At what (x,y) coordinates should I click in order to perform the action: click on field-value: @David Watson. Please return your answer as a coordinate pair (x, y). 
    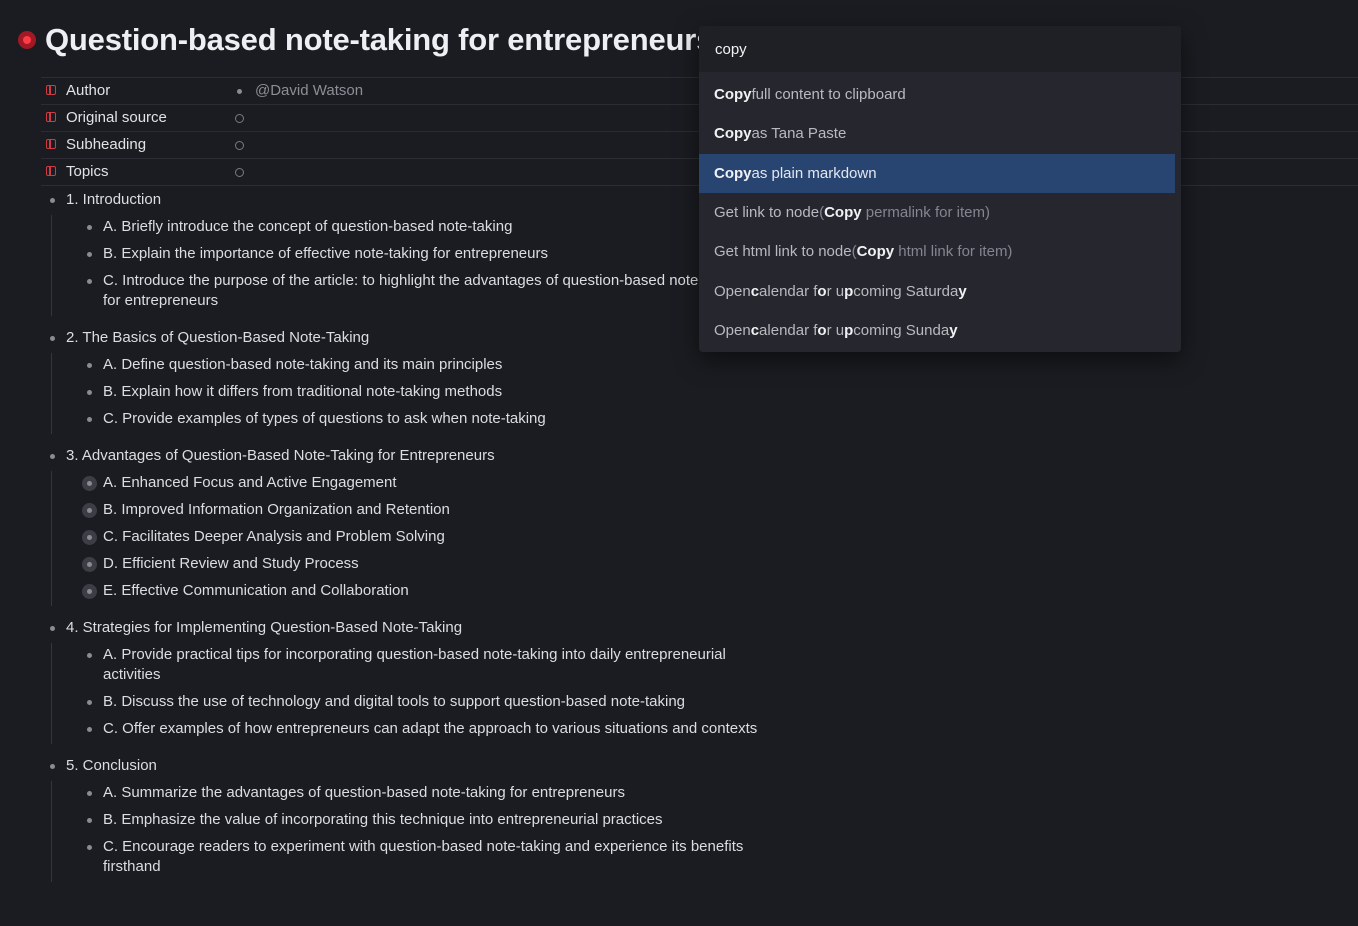
    Looking at the image, I should click on (309, 90).